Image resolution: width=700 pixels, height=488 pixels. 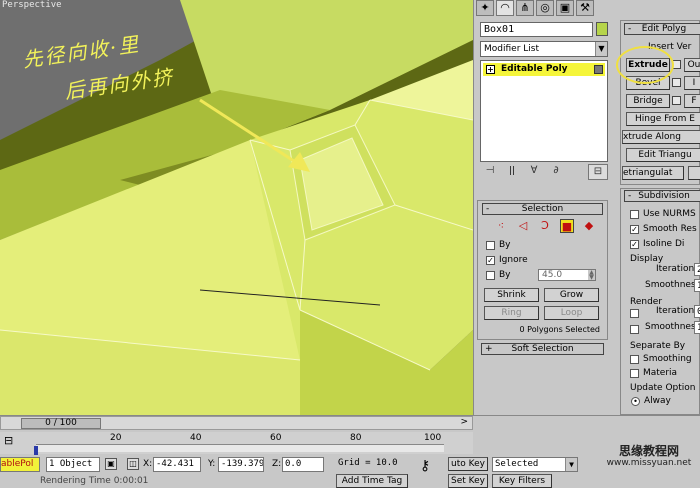 I want to click on mode-tag: ablePol, so click(x=20, y=464).